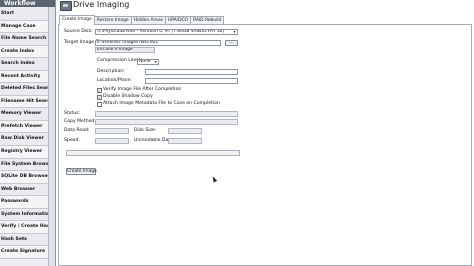 Image resolution: width=474 pixels, height=266 pixels. I want to click on data-read-field, so click(112, 131).